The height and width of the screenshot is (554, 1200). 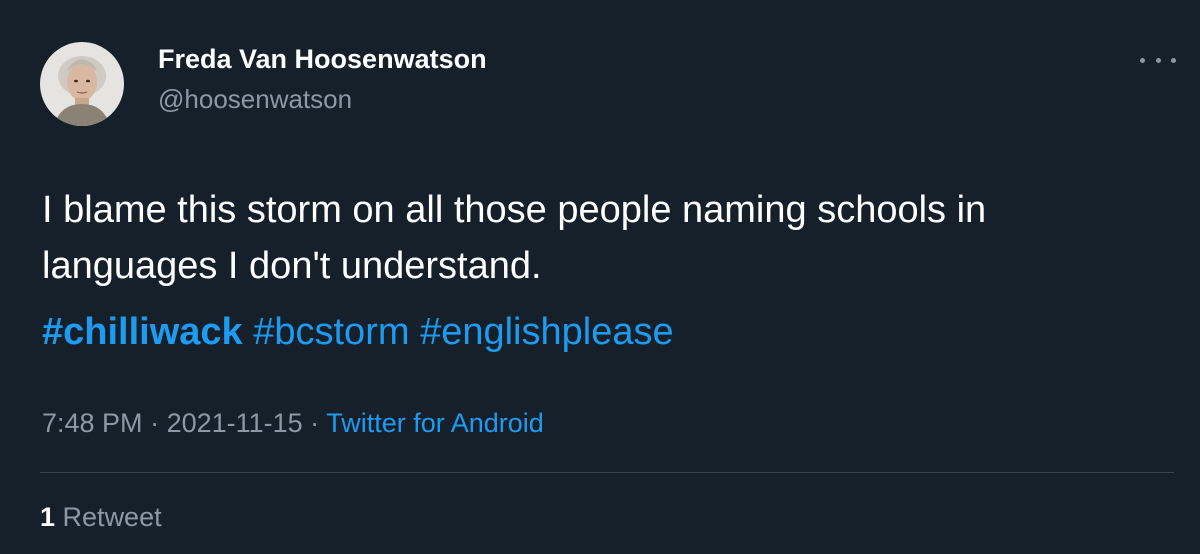 I want to click on avatar-image, so click(x=82, y=84).